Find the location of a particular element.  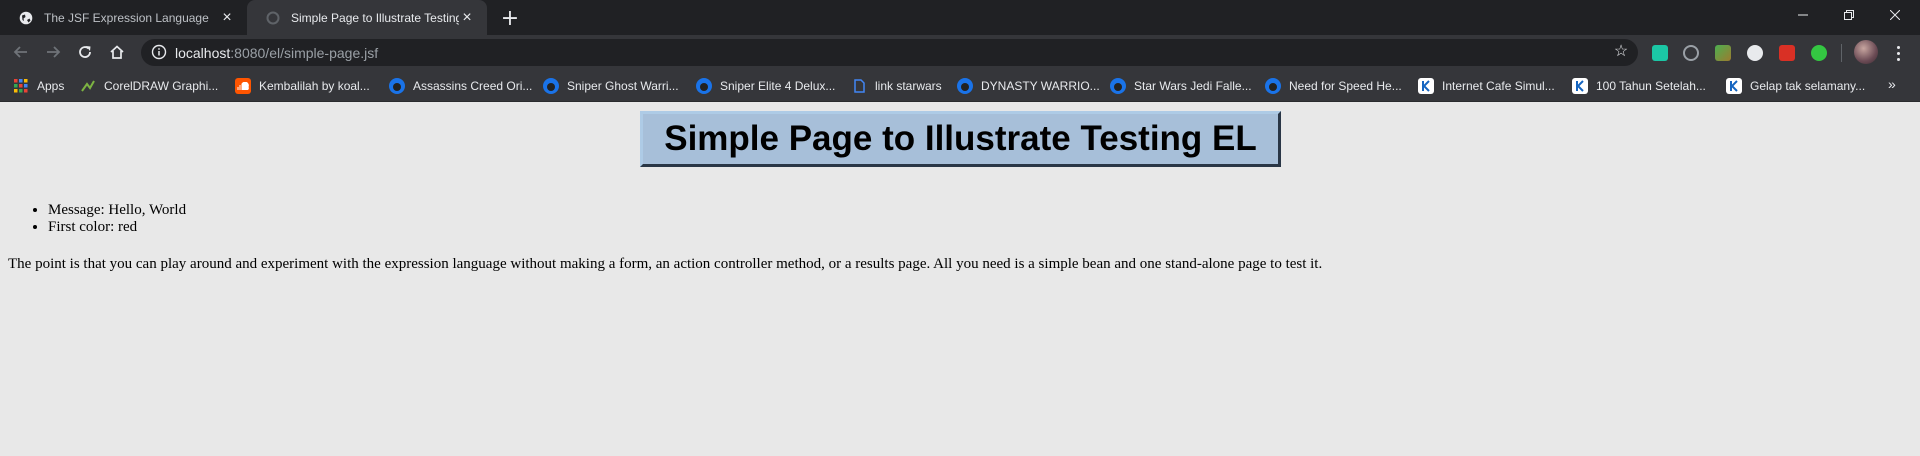

bookmark-link-starwars: link starwars is located at coordinates (896, 86).